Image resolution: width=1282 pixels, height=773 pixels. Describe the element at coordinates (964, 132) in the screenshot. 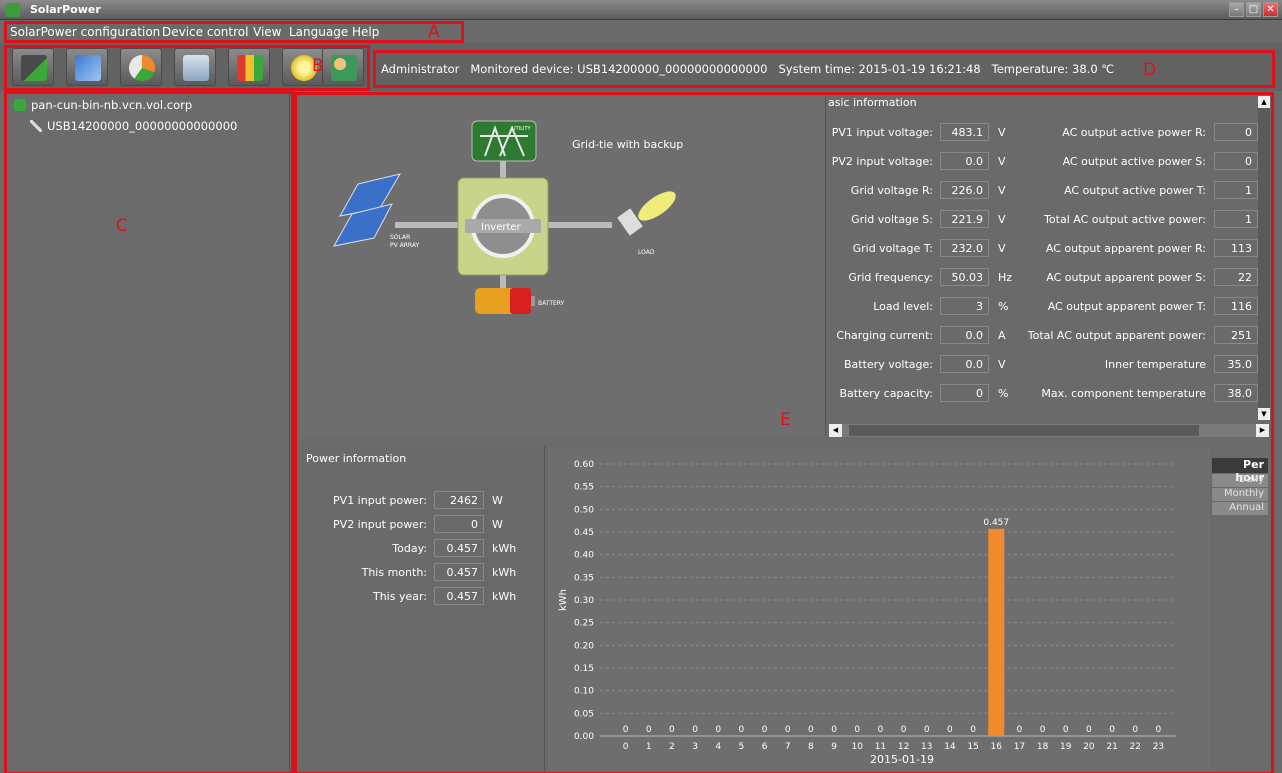

I see `basic-left-value: 483.1` at that location.